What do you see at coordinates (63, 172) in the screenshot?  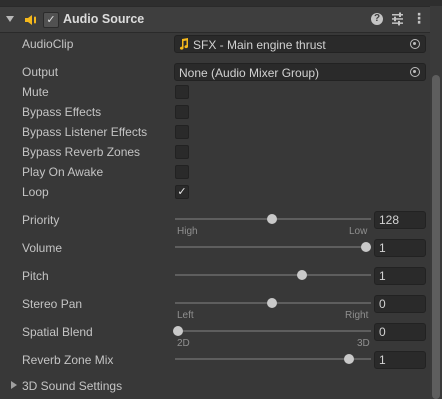 I see `play-on-awake-label: Play On Awake` at bounding box center [63, 172].